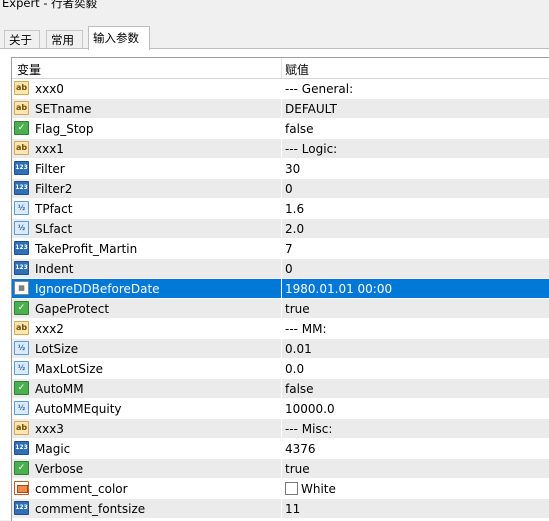 Image resolution: width=549 pixels, height=521 pixels. I want to click on header-divider, so click(281, 68).